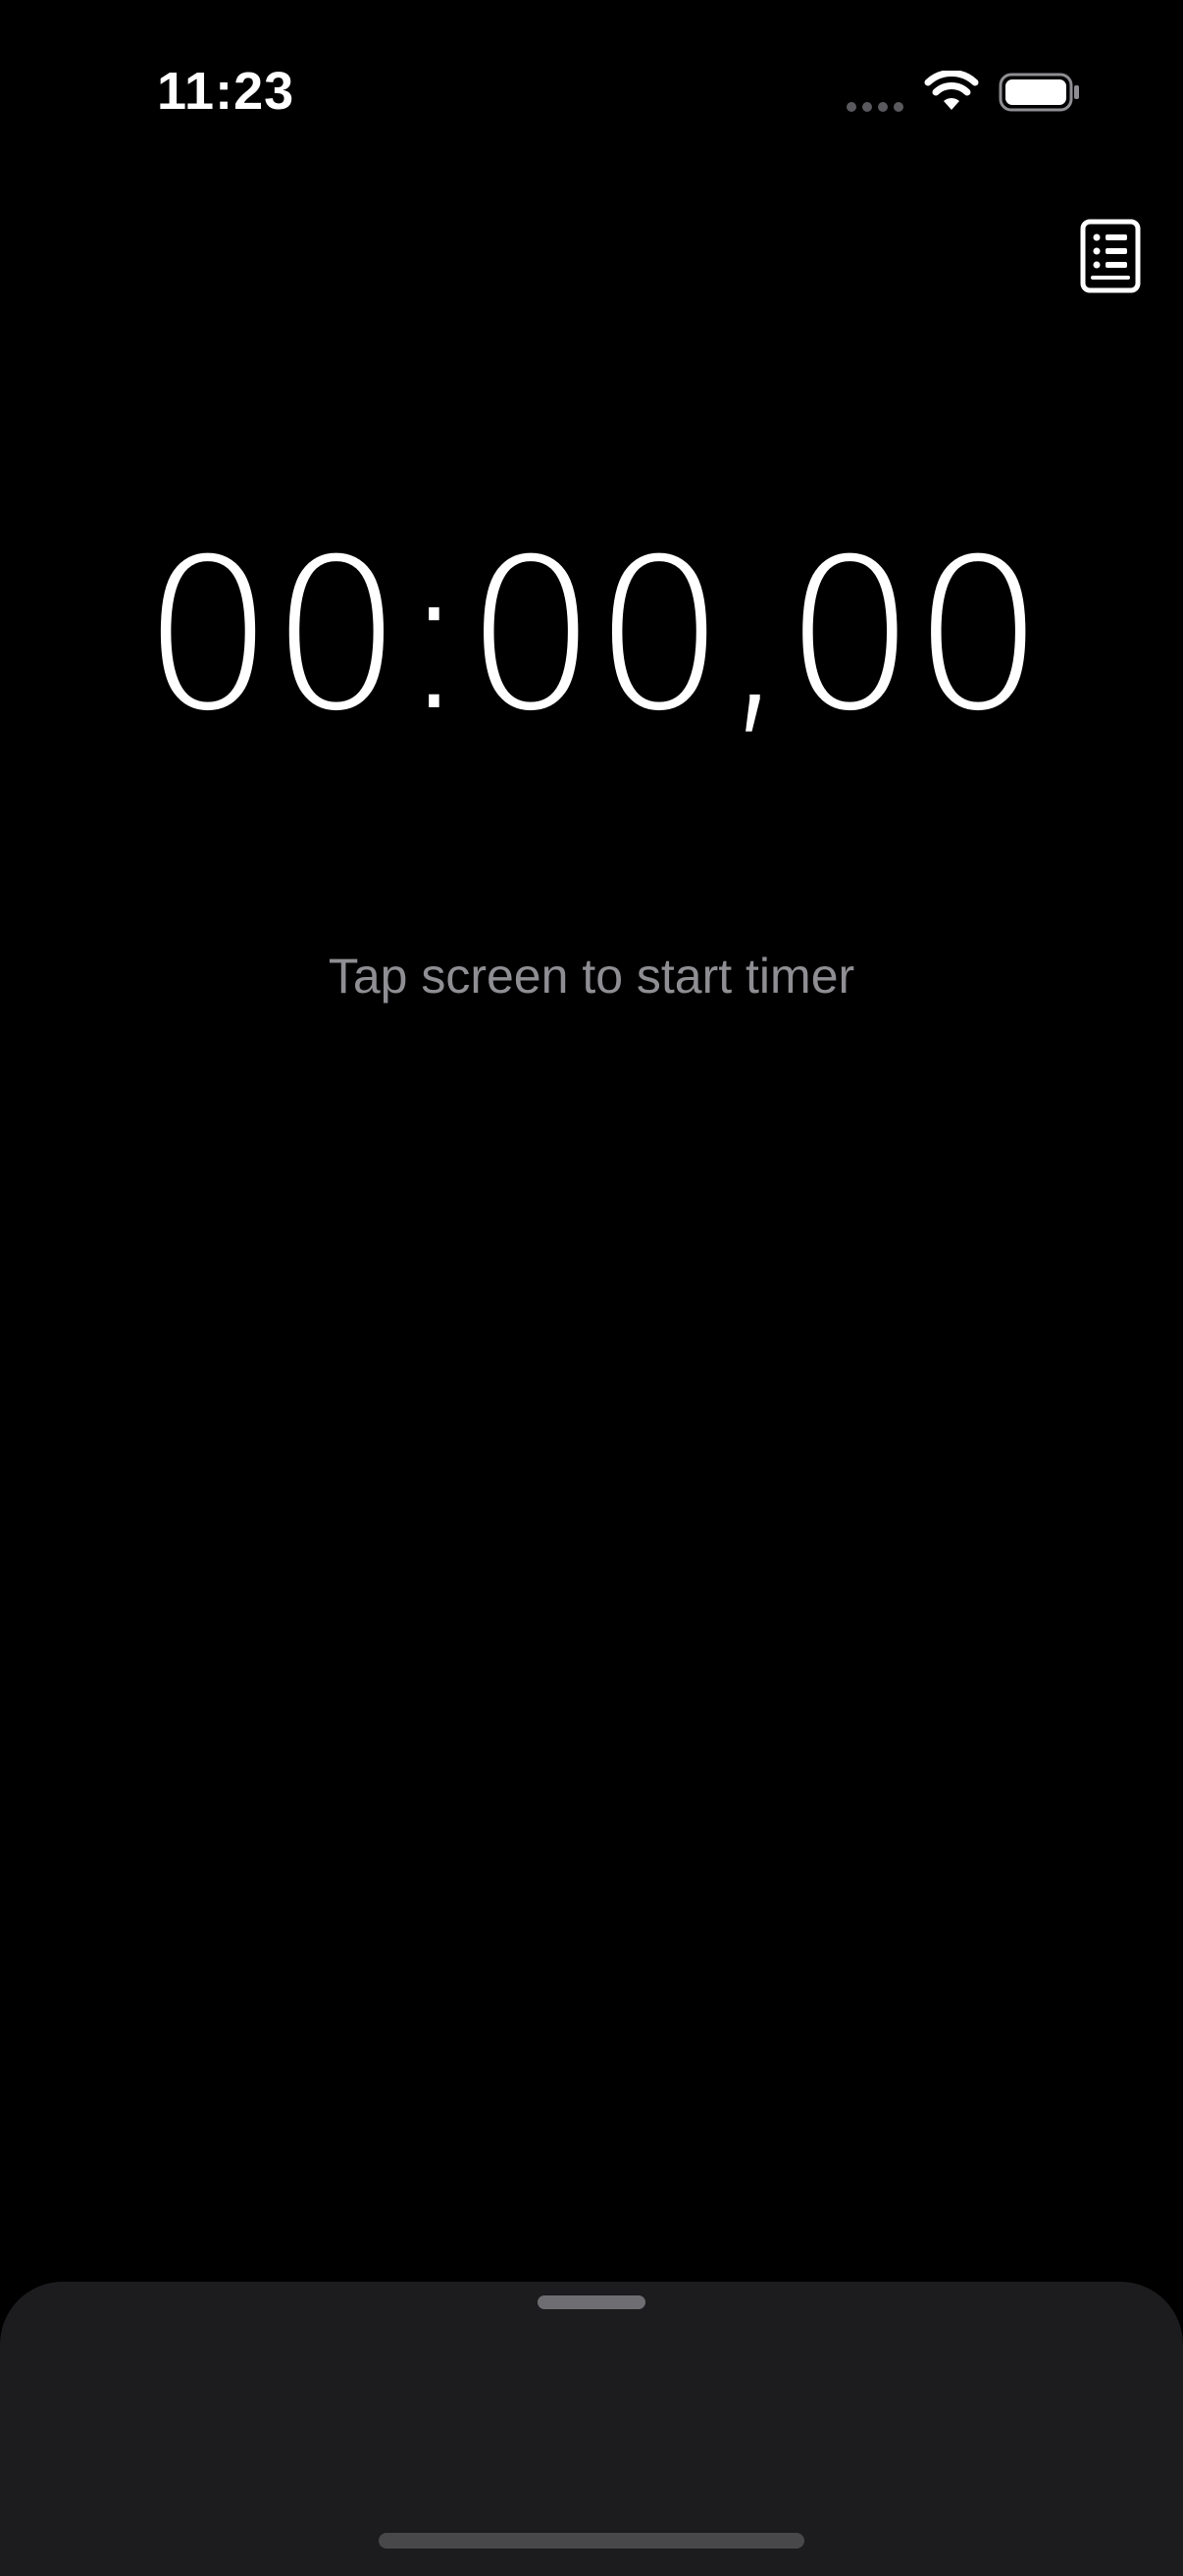 The width and height of the screenshot is (1183, 2576). I want to click on home-indicator, so click(591, 2541).